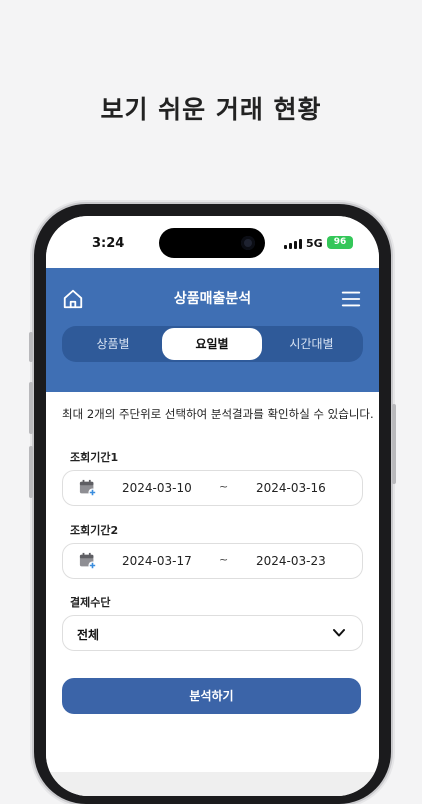 This screenshot has width=422, height=804. I want to click on volume-down-button, so click(31, 472).